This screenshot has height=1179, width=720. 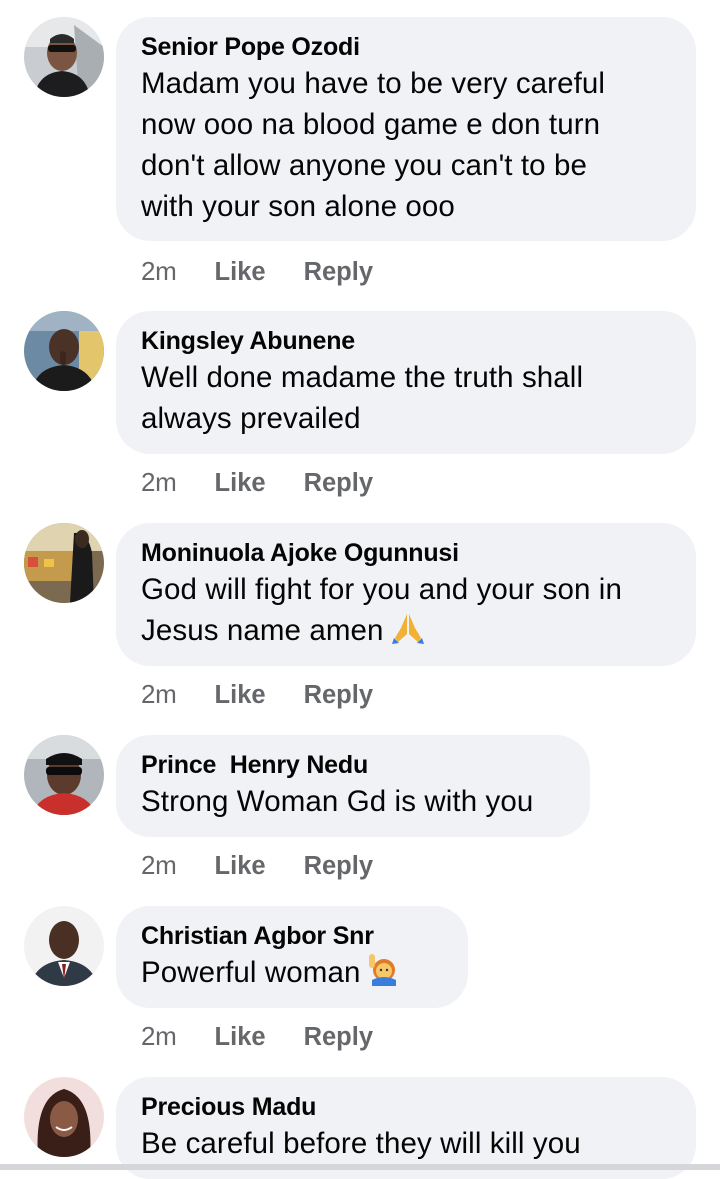 I want to click on bottom-divider, so click(x=360, y=1167).